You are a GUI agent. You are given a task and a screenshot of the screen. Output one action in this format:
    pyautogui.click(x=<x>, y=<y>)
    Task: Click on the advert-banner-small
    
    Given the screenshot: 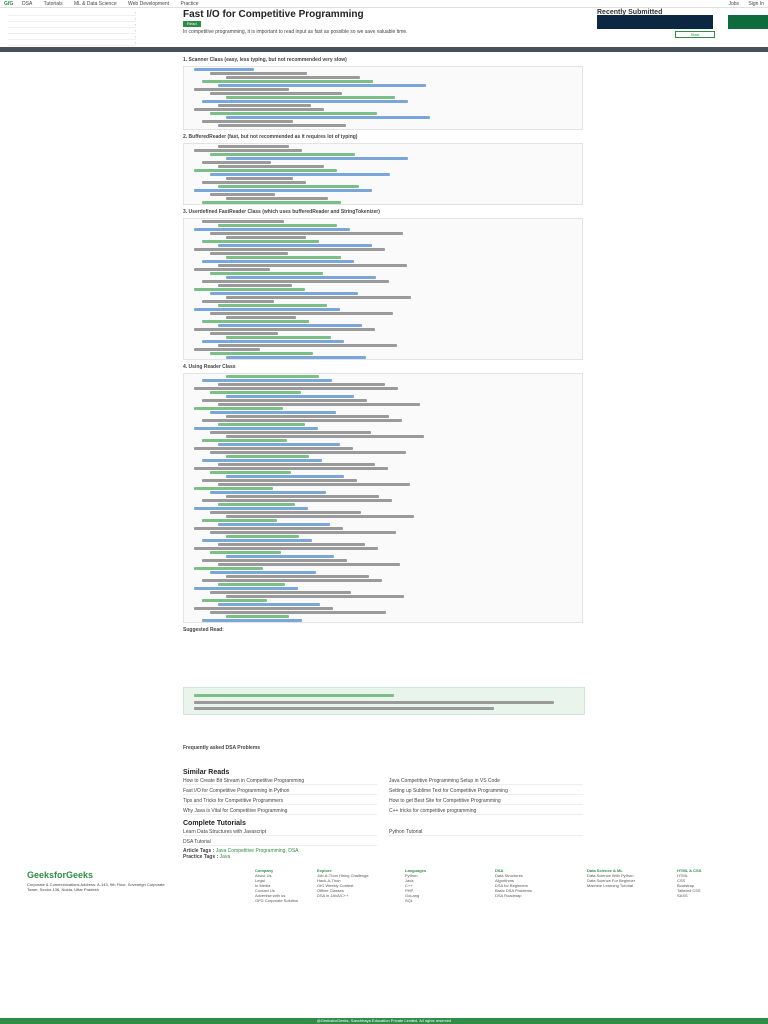 What is the action you would take?
    pyautogui.click(x=748, y=22)
    